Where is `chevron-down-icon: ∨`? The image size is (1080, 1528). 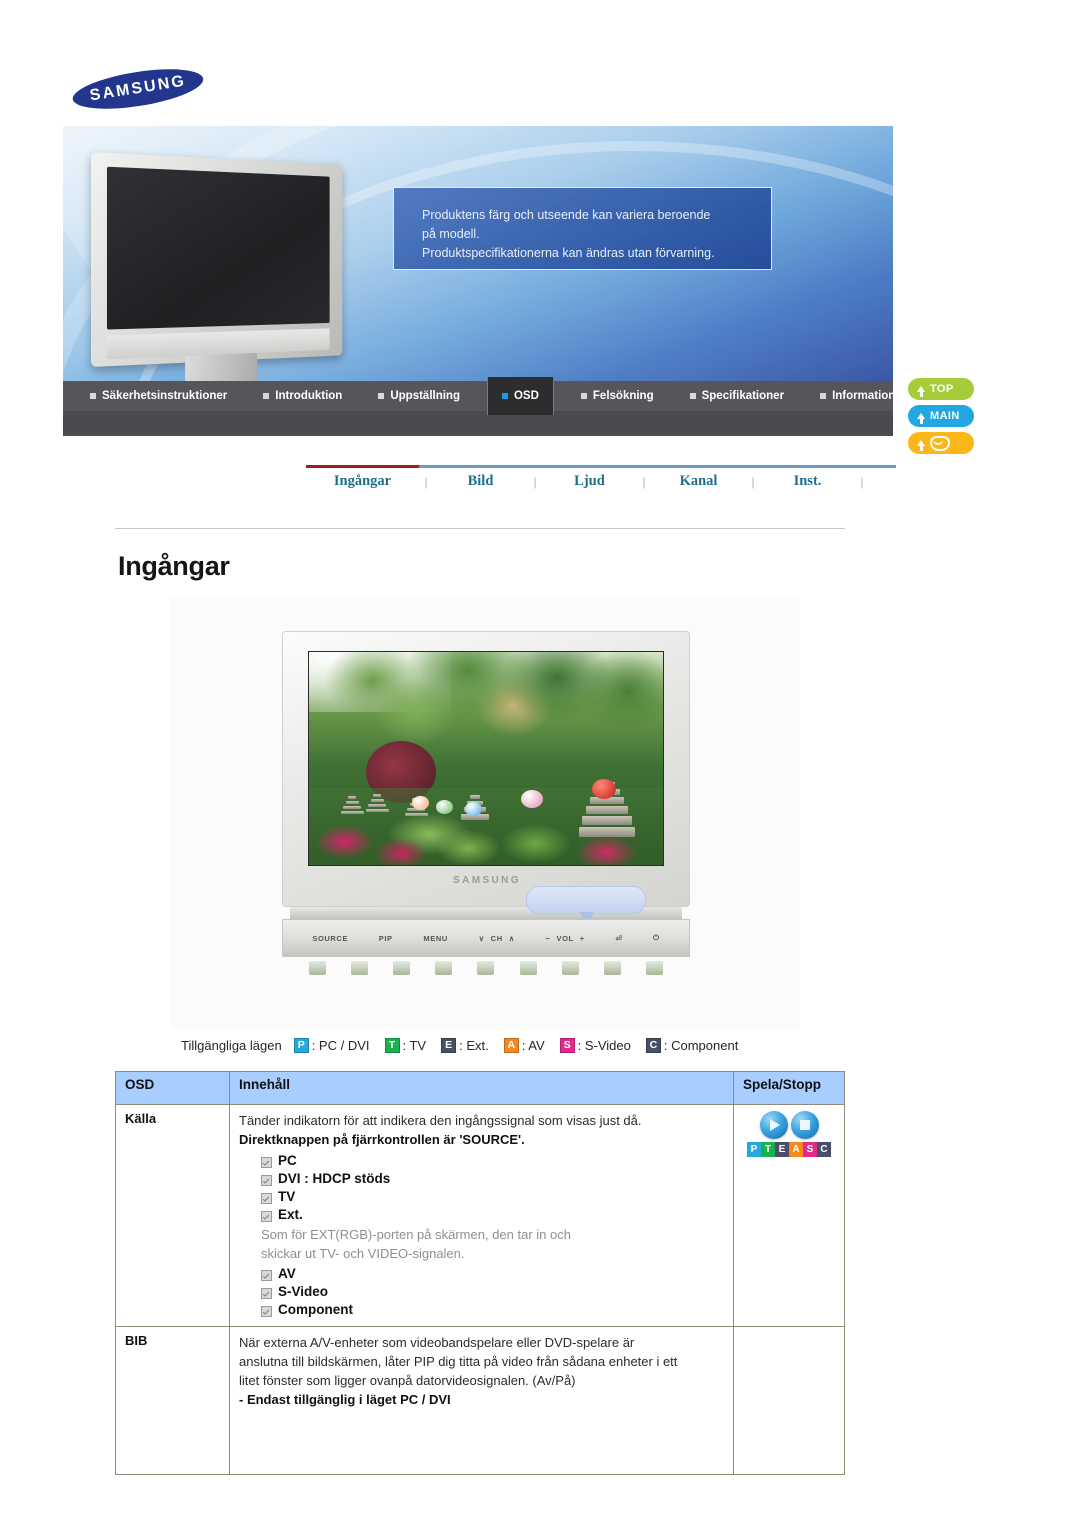 chevron-down-icon: ∨ is located at coordinates (482, 938).